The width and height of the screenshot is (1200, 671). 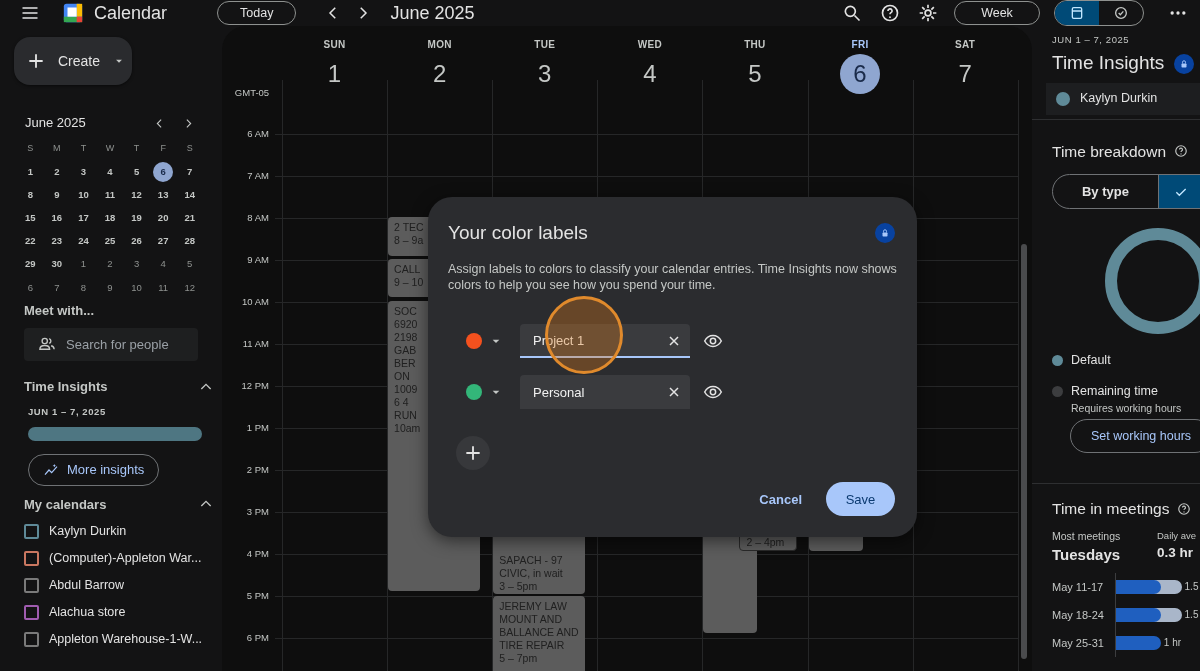 I want to click on hour-label: 5 PM, so click(x=257, y=595).